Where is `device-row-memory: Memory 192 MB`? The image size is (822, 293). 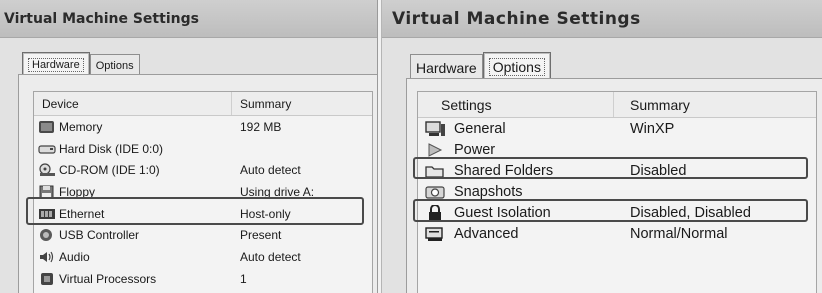
device-row-memory: Memory 192 MB is located at coordinates (203, 127).